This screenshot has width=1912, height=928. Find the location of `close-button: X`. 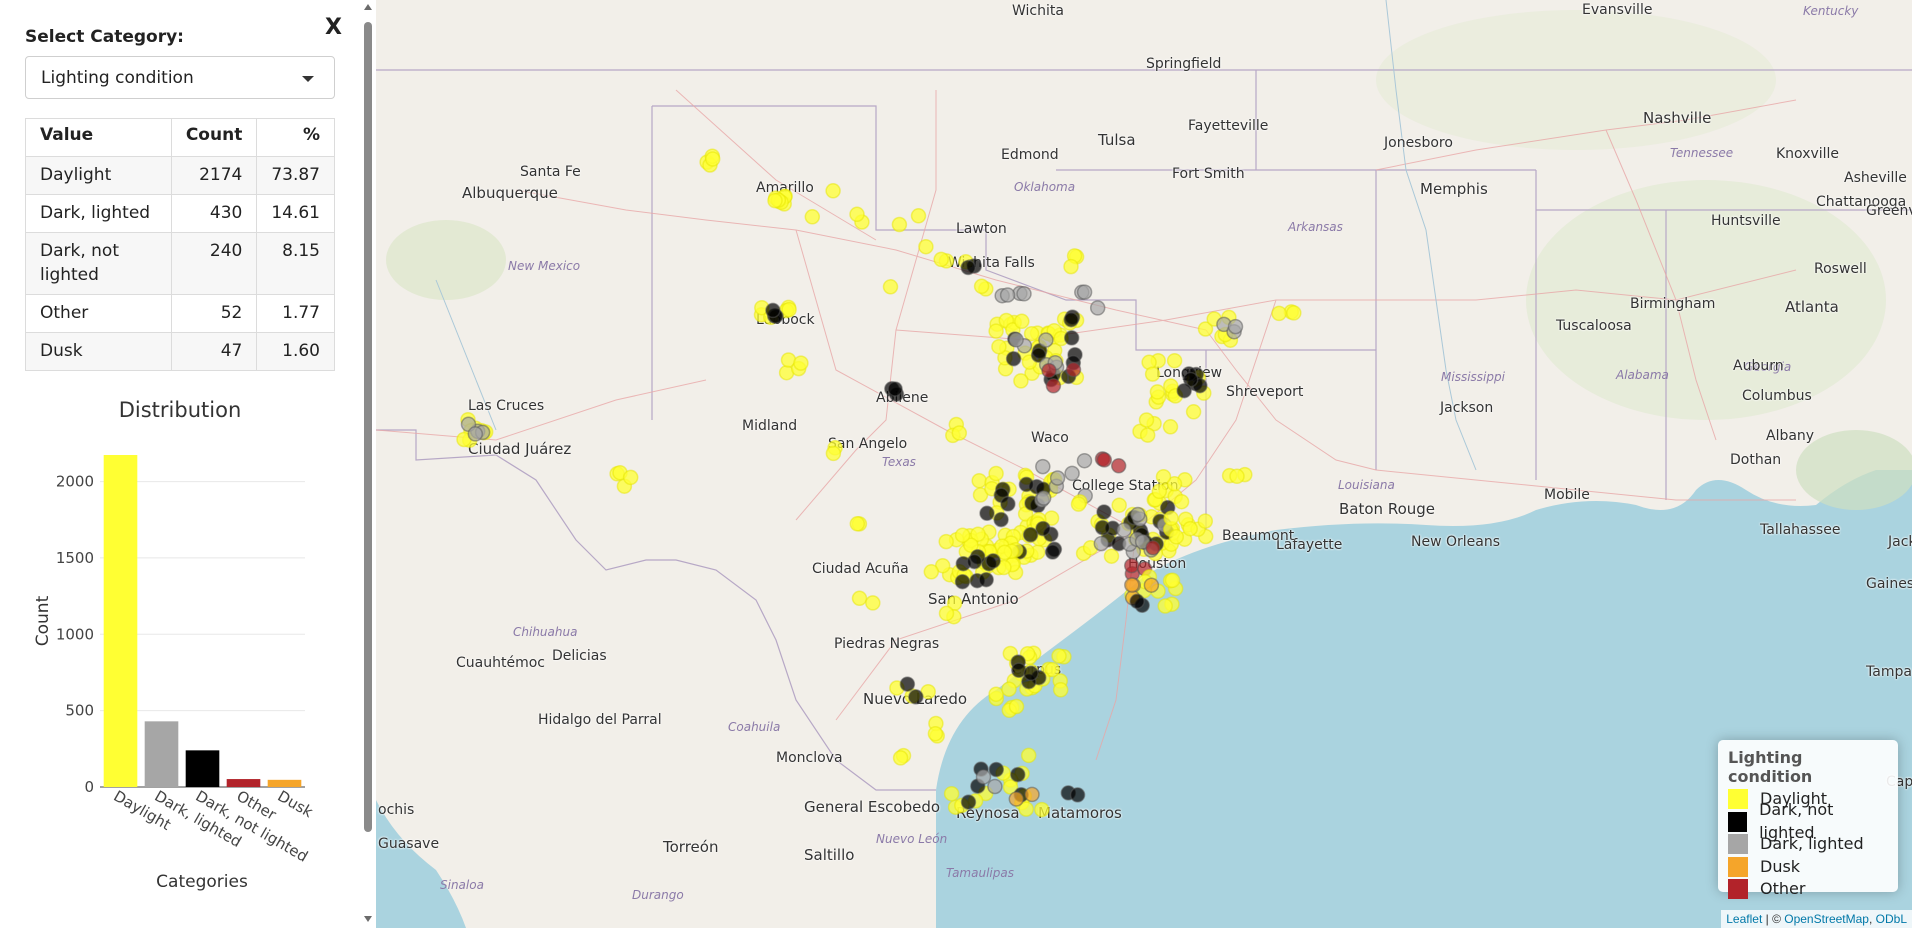

close-button: X is located at coordinates (333, 27).